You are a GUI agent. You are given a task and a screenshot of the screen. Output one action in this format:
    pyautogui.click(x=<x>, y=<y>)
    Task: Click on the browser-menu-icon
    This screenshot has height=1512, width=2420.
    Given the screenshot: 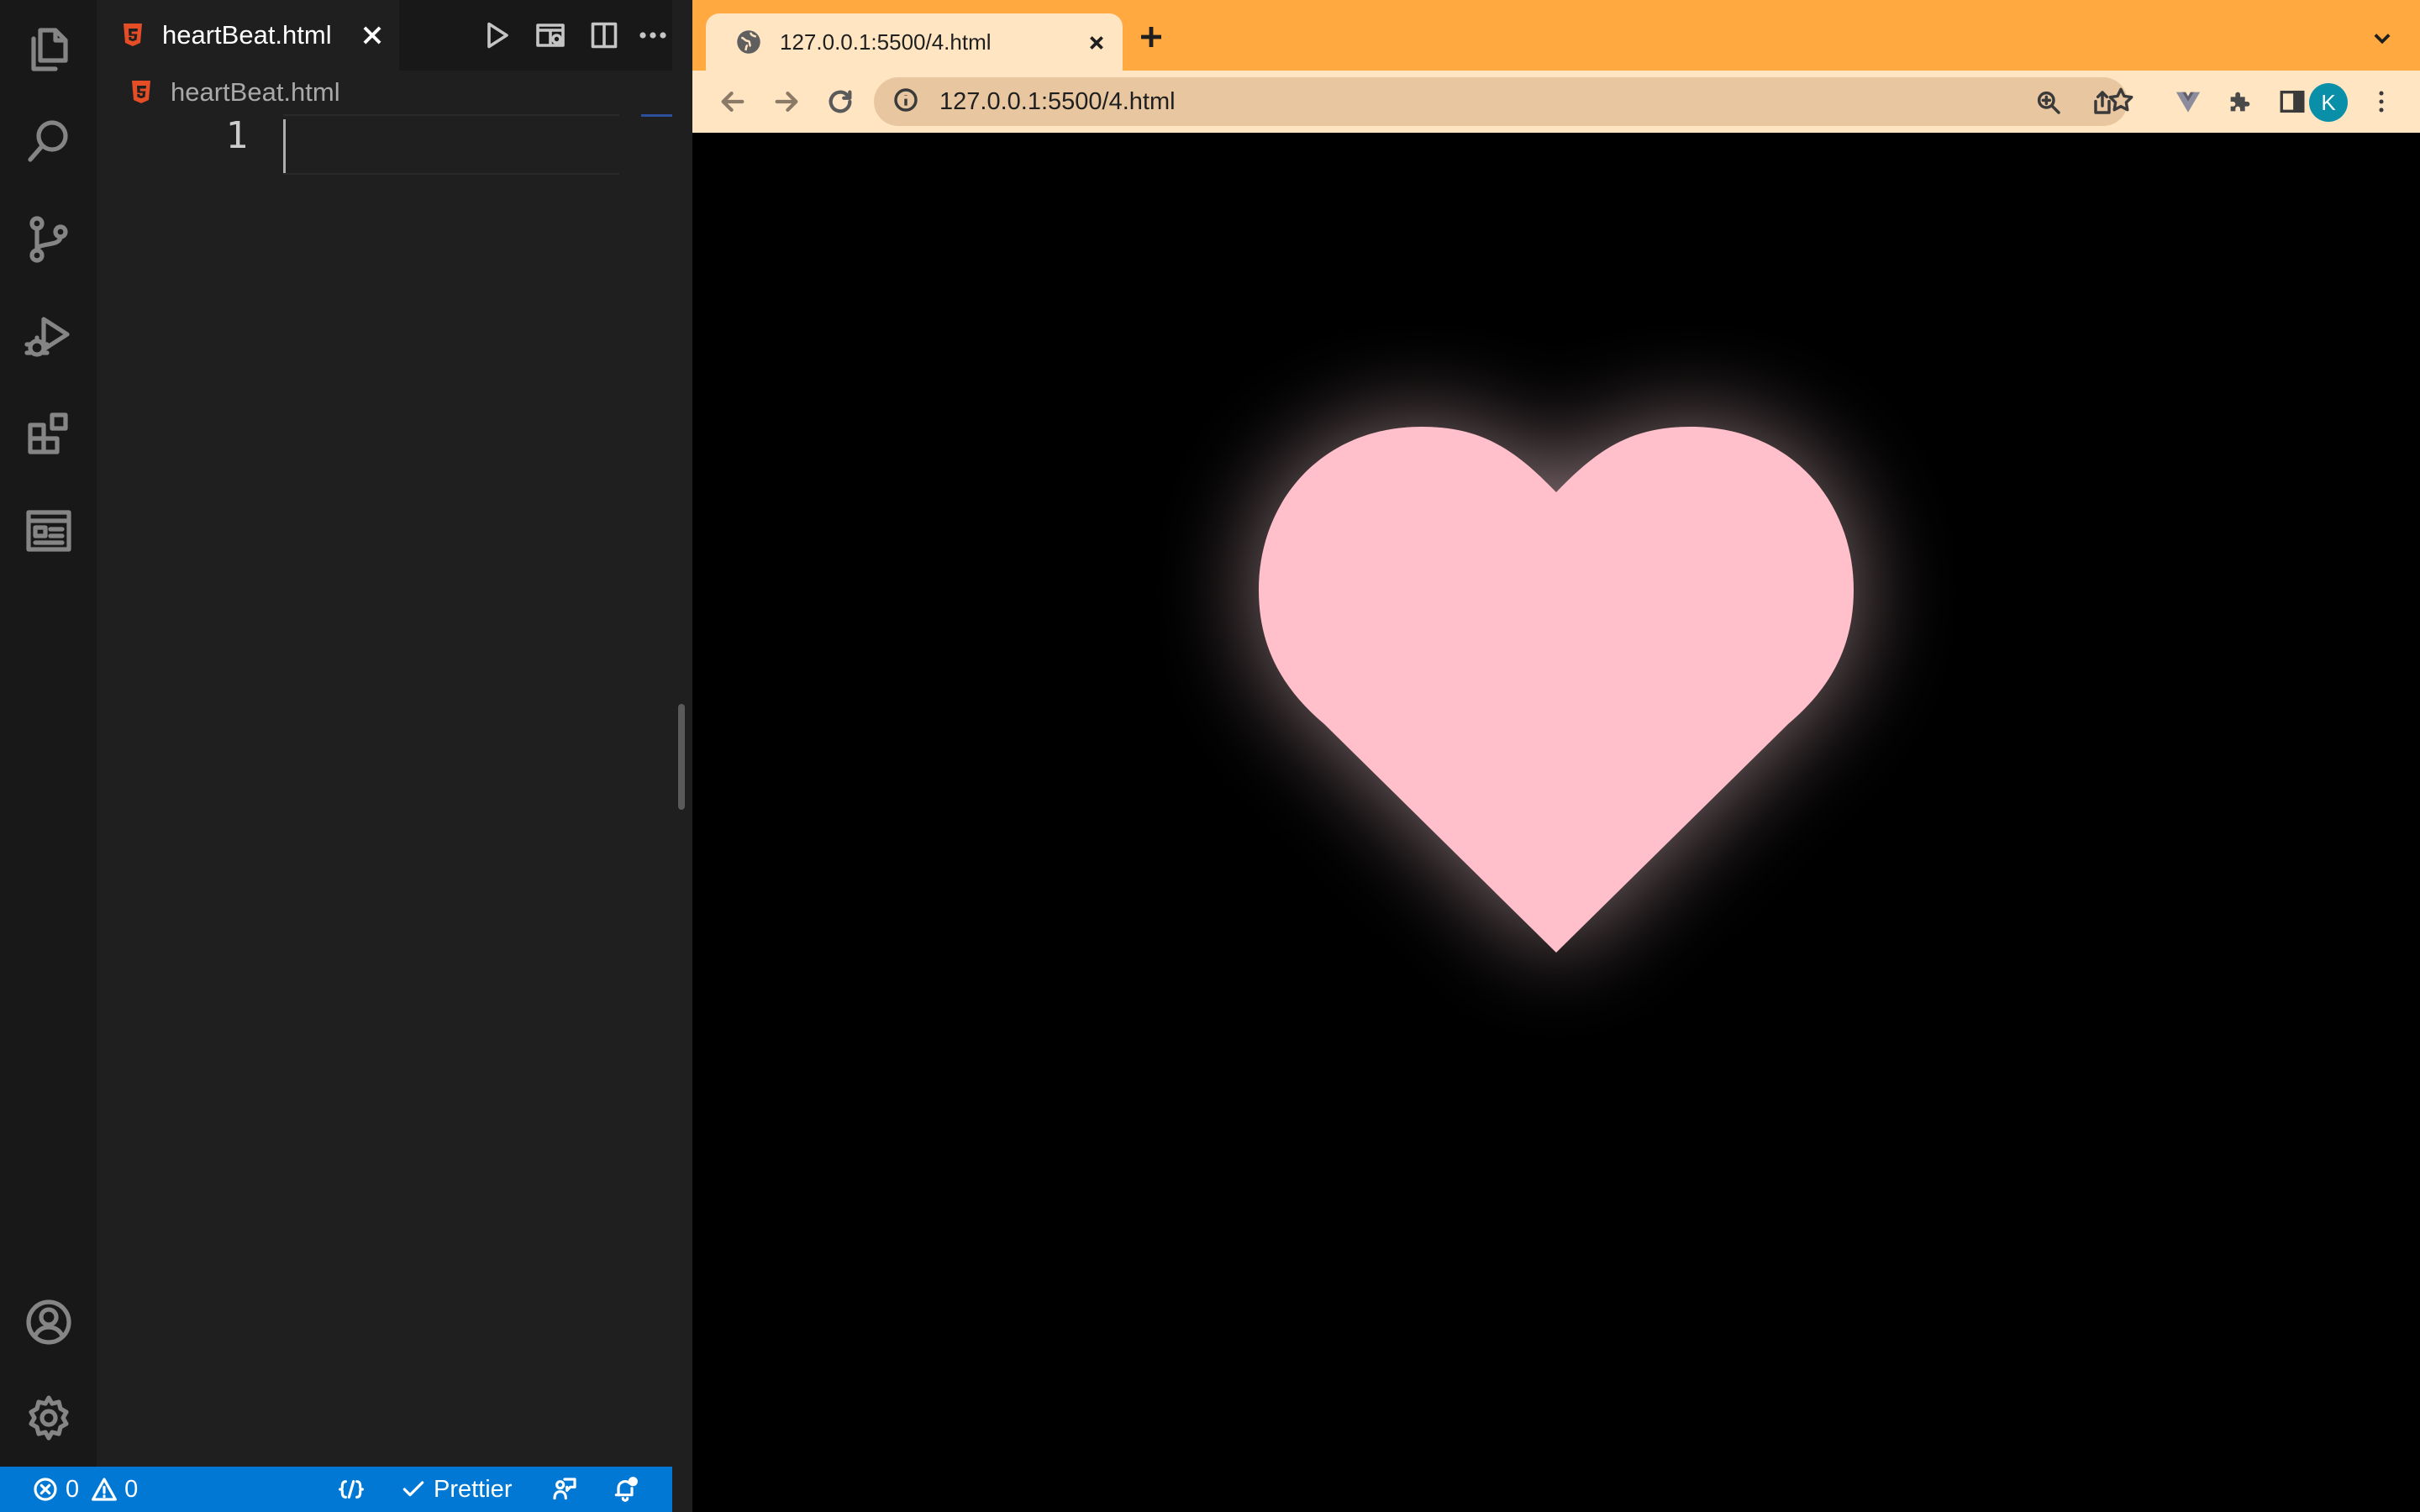 What is the action you would take?
    pyautogui.click(x=2382, y=101)
    